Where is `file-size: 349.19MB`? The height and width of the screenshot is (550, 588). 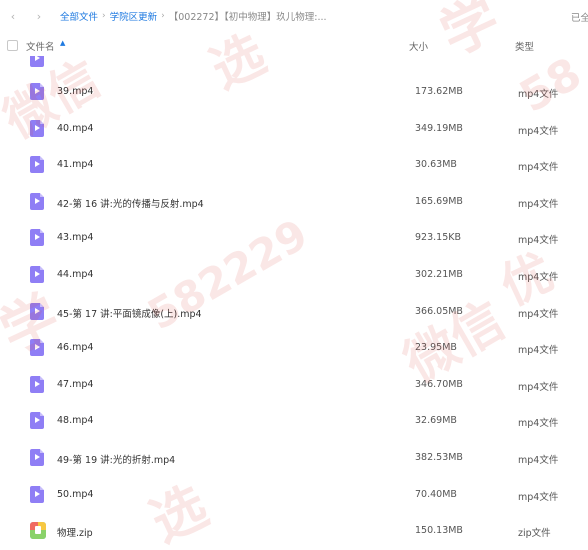 file-size: 349.19MB is located at coordinates (439, 128).